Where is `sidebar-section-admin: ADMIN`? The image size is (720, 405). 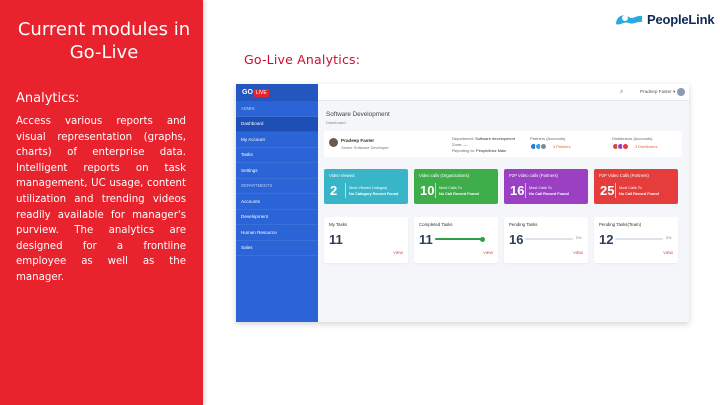
sidebar-section-admin: ADMIN is located at coordinates (277, 109).